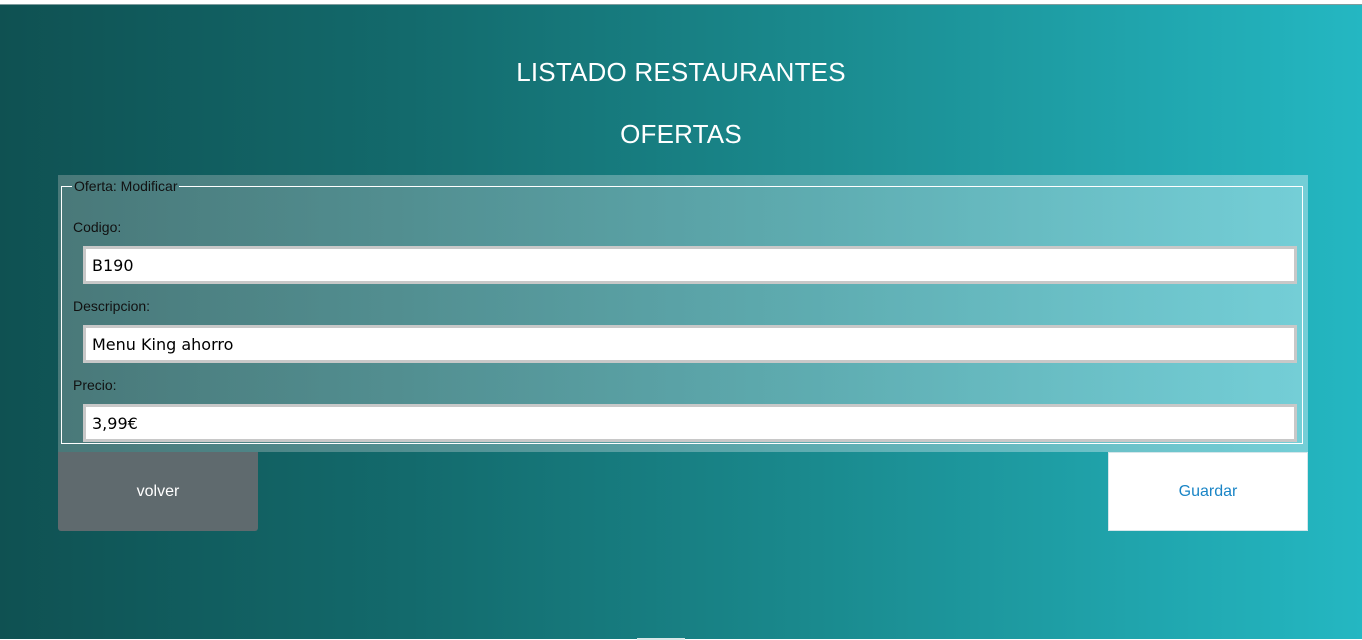  What do you see at coordinates (158, 491) in the screenshot?
I see `back-button: volver` at bounding box center [158, 491].